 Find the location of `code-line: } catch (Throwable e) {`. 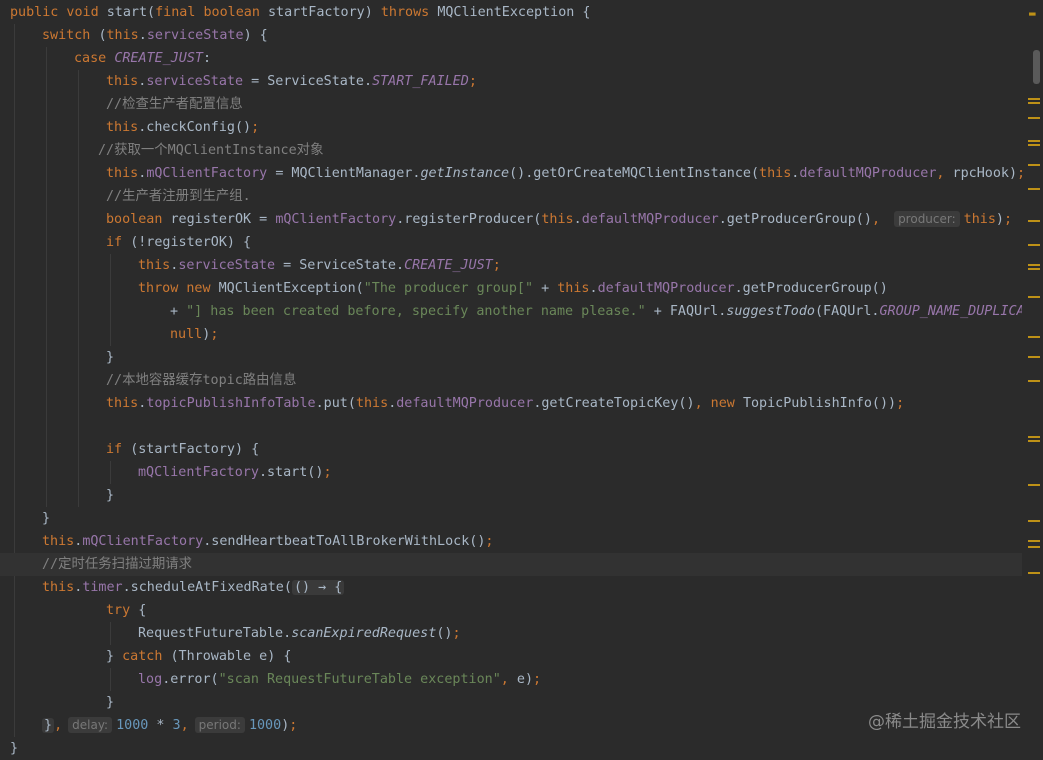

code-line: } catch (Throwable e) { is located at coordinates (511, 656).